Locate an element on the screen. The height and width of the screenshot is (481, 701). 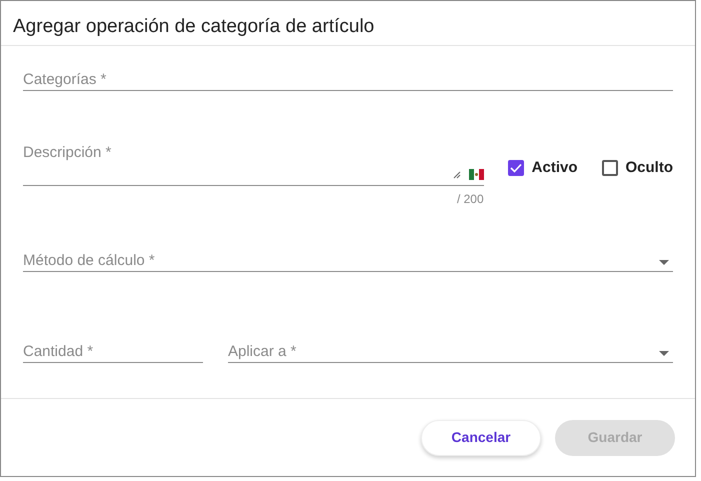
flag-icon is located at coordinates (476, 174).